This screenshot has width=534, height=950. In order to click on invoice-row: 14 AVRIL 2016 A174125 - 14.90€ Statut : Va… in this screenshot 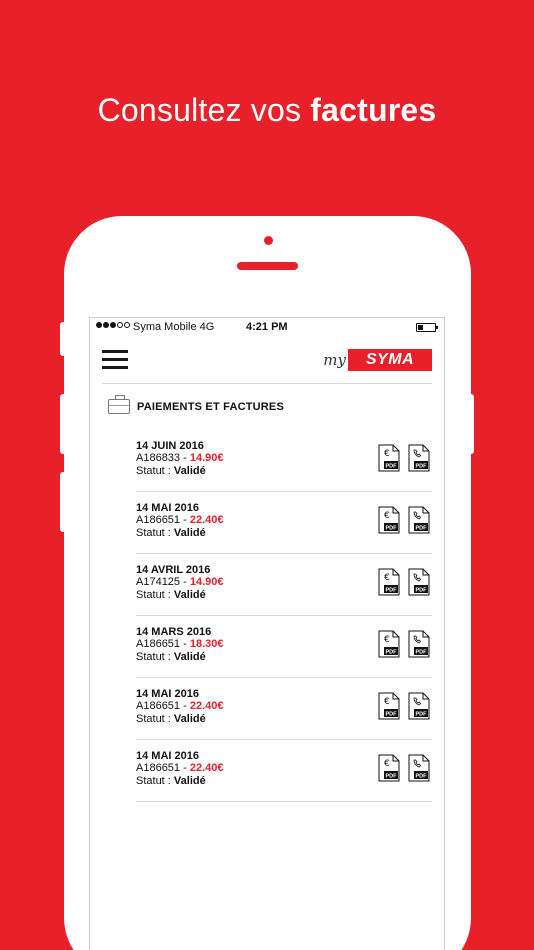, I will do `click(284, 585)`.